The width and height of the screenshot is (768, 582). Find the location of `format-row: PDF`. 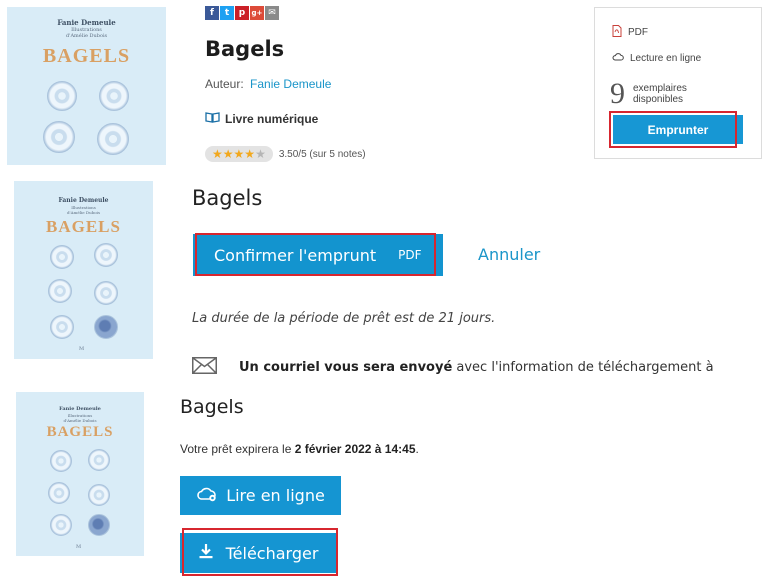

format-row: PDF is located at coordinates (630, 32).